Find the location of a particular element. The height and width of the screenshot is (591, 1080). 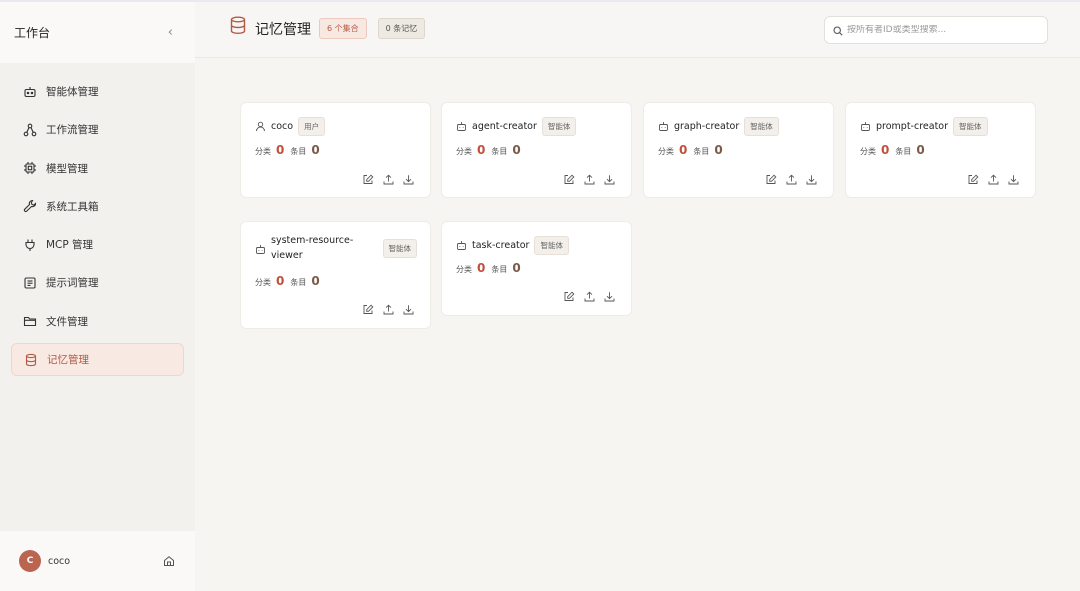

chip-icon is located at coordinates (30, 168).